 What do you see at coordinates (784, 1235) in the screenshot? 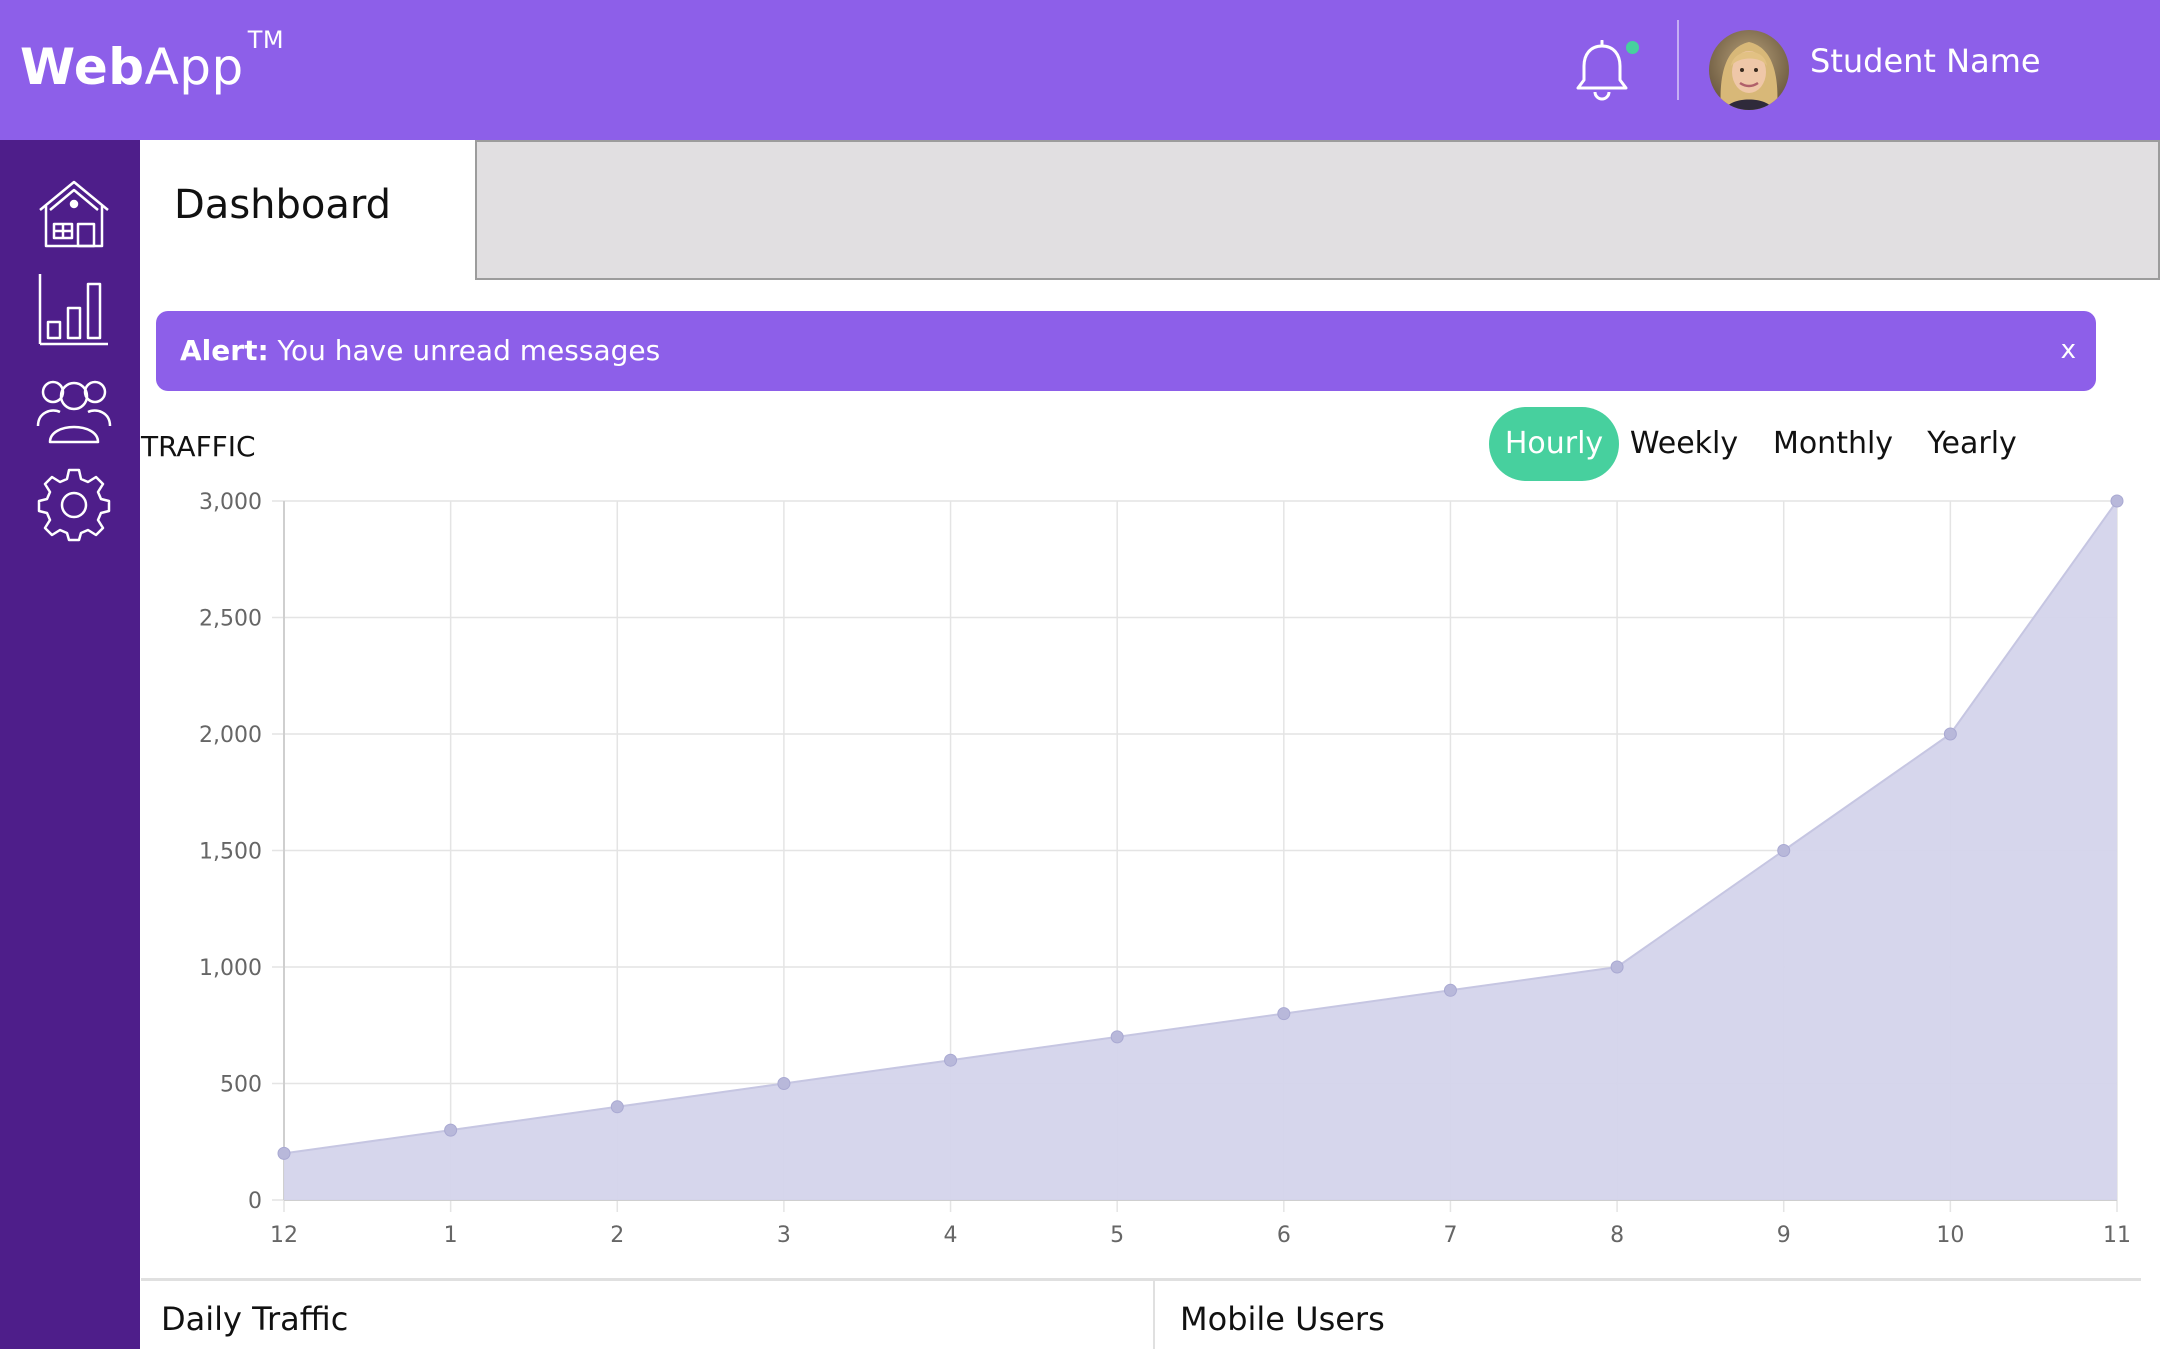
I see `x-tick-label: 3` at bounding box center [784, 1235].